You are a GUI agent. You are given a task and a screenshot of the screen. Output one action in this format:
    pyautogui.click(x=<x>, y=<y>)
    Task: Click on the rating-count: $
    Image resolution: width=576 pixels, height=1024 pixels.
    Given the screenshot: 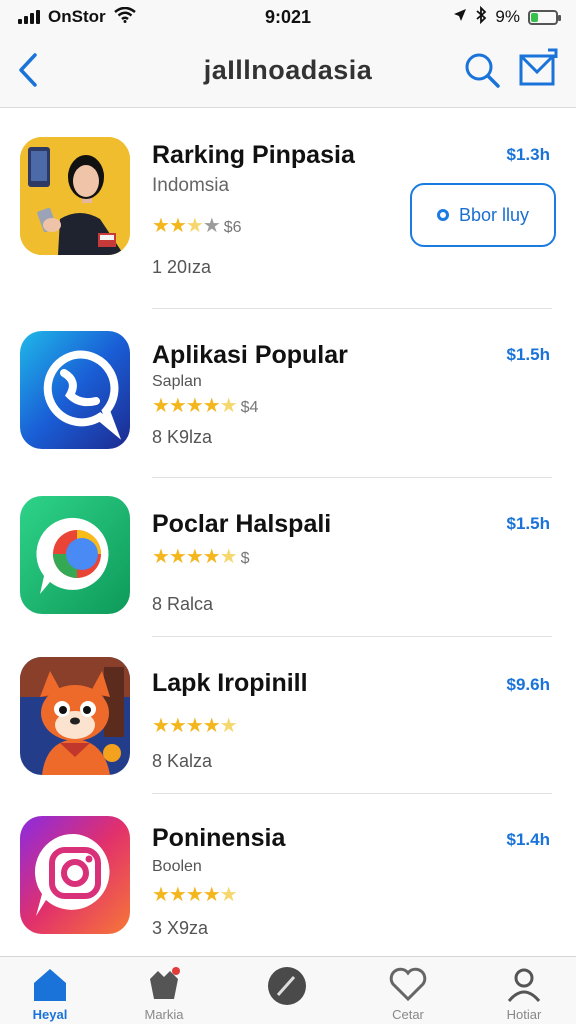 What is the action you would take?
    pyautogui.click(x=245, y=558)
    